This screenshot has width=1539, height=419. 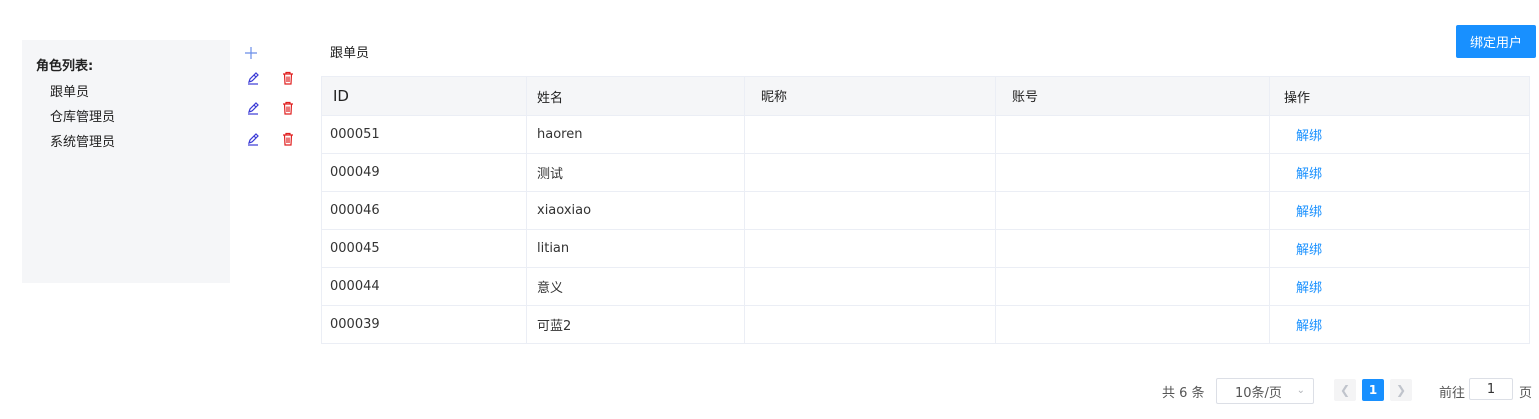 What do you see at coordinates (424, 134) in the screenshot?
I see `cell-id: 000051` at bounding box center [424, 134].